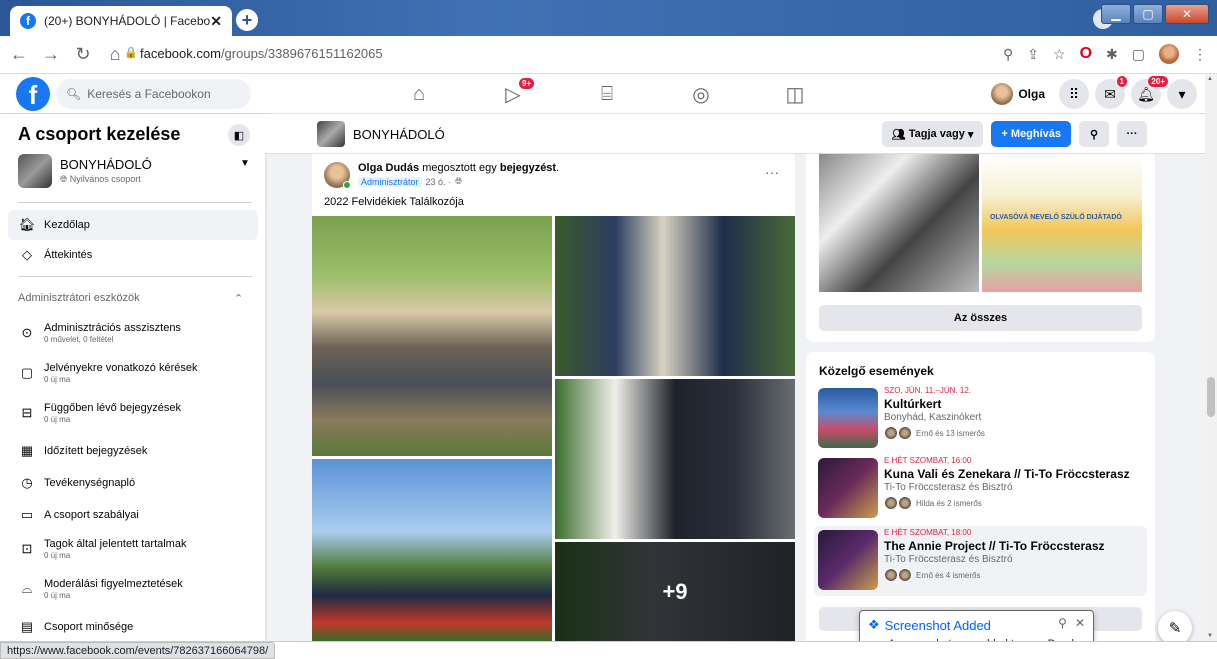 The width and height of the screenshot is (1217, 659). What do you see at coordinates (929, 625) in the screenshot?
I see `toast-title: ❖ Screenshot Added` at bounding box center [929, 625].